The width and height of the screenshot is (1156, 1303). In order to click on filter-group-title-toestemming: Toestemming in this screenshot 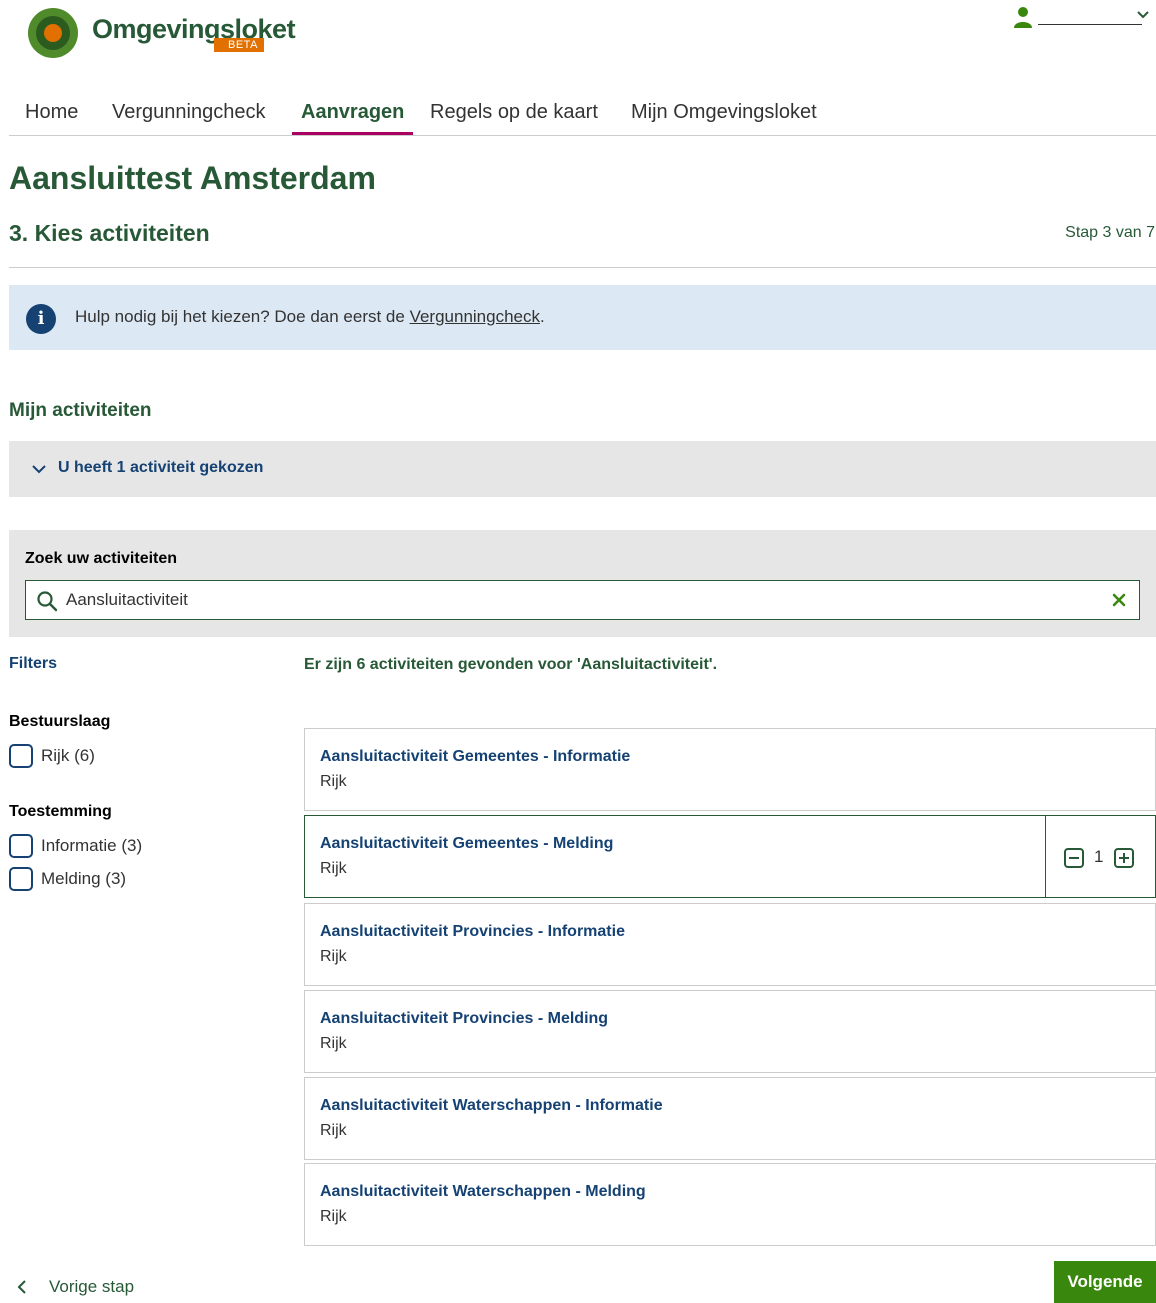, I will do `click(60, 811)`.